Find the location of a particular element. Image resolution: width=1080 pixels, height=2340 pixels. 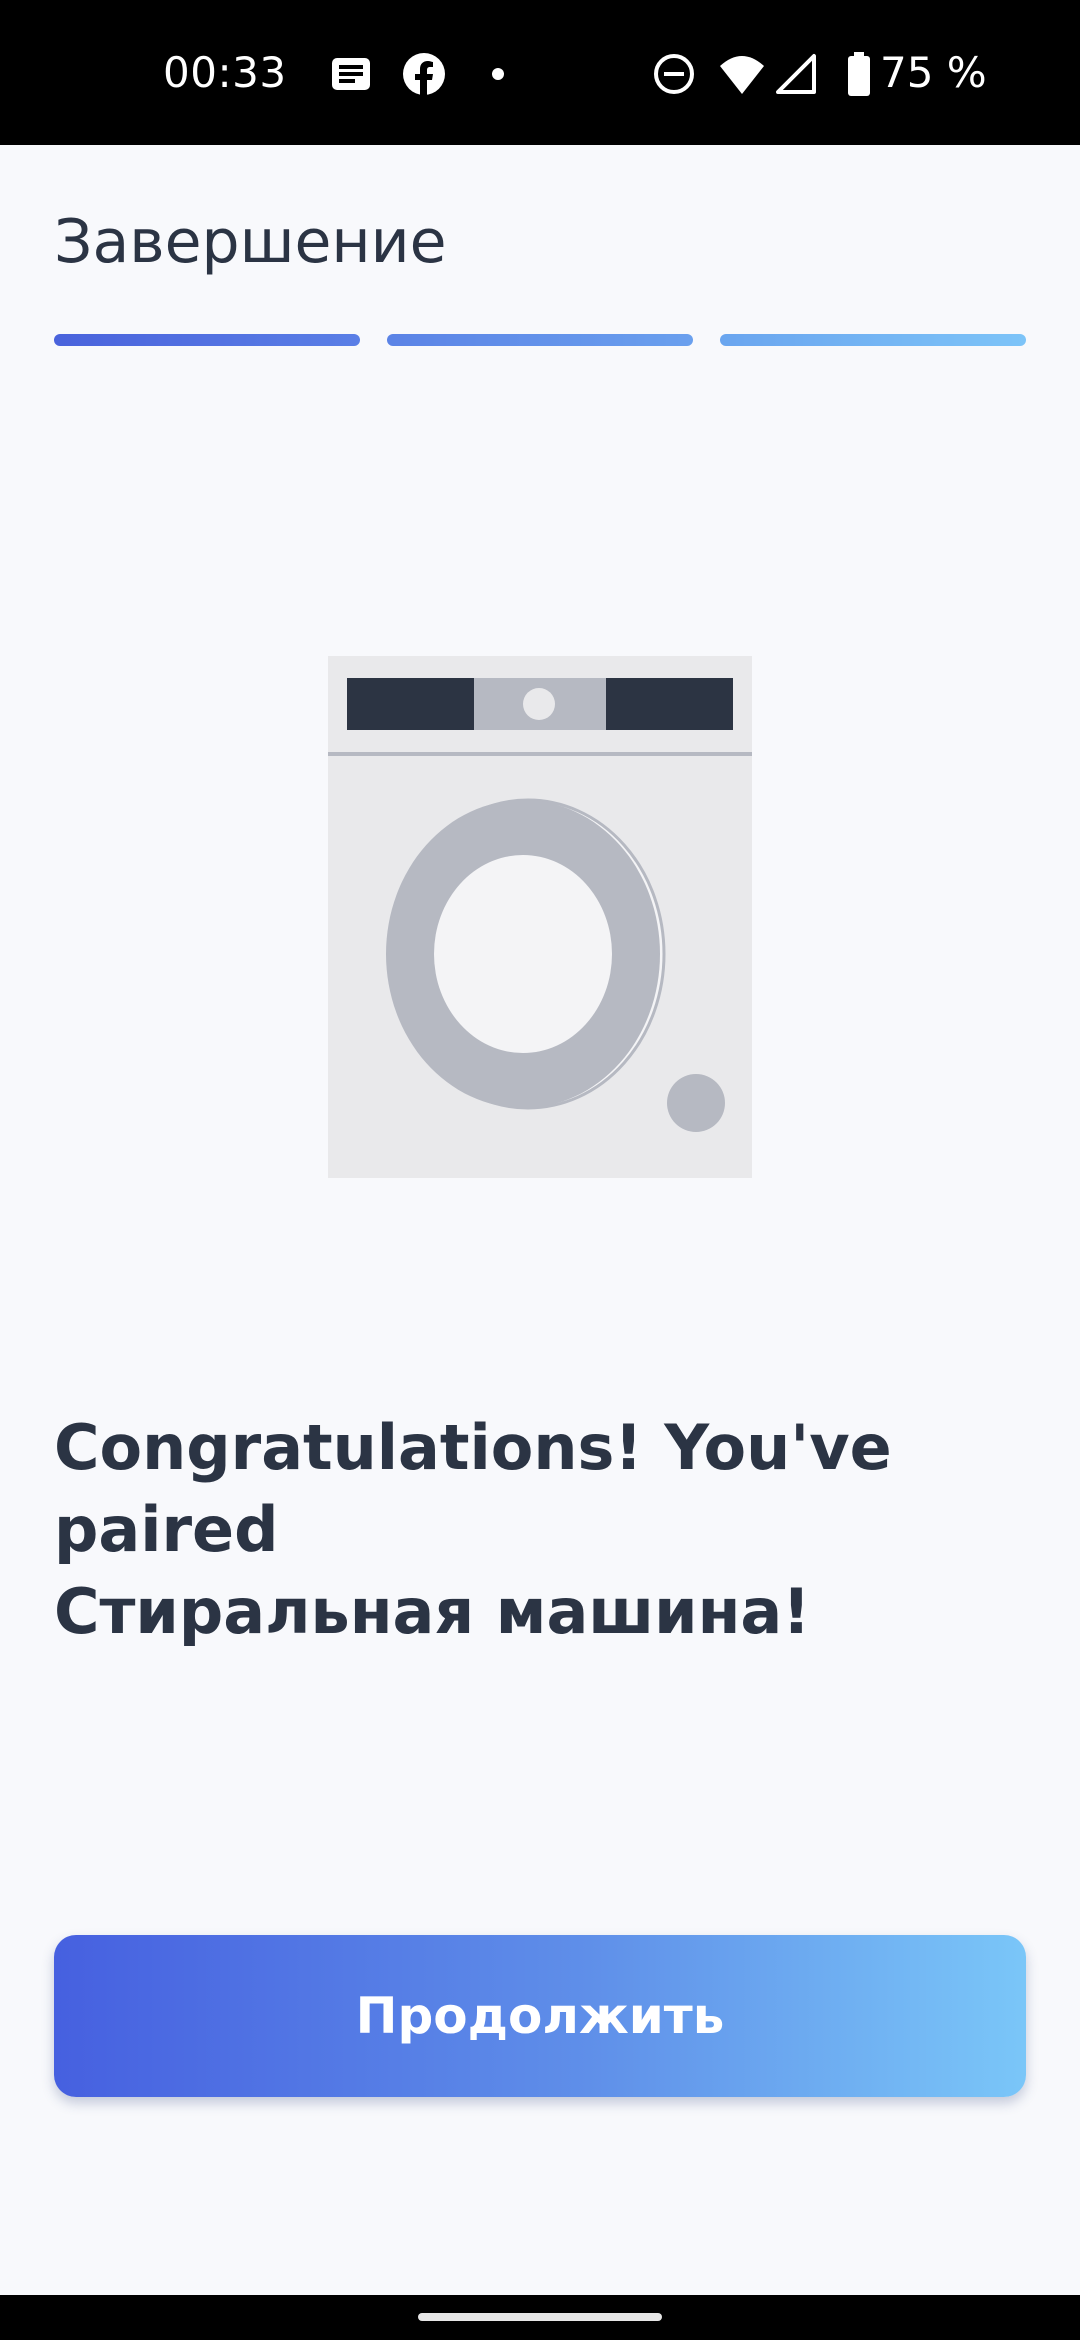

wifi-icon is located at coordinates (742, 75).